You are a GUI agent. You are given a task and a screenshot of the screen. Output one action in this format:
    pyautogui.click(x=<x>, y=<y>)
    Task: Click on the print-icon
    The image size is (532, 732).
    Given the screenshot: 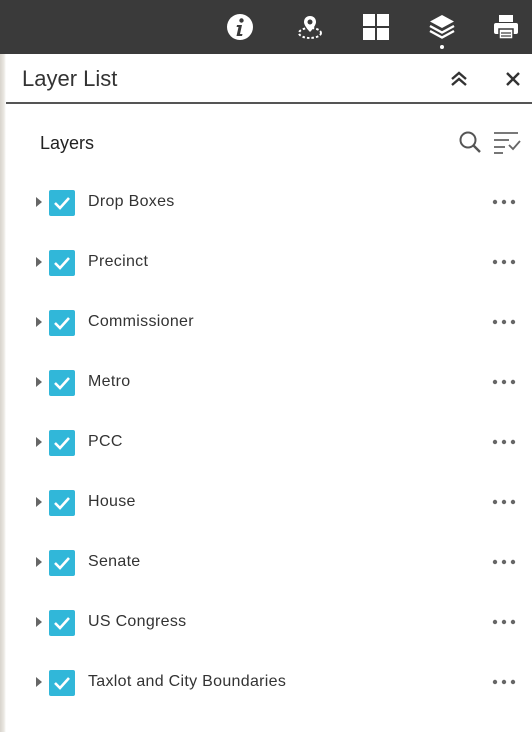 What is the action you would take?
    pyautogui.click(x=506, y=27)
    